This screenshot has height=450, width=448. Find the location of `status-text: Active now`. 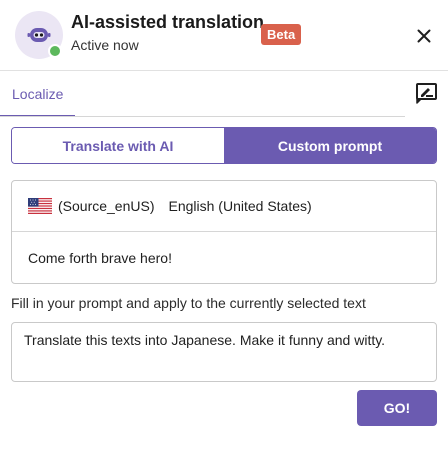

status-text: Active now is located at coordinates (105, 45).